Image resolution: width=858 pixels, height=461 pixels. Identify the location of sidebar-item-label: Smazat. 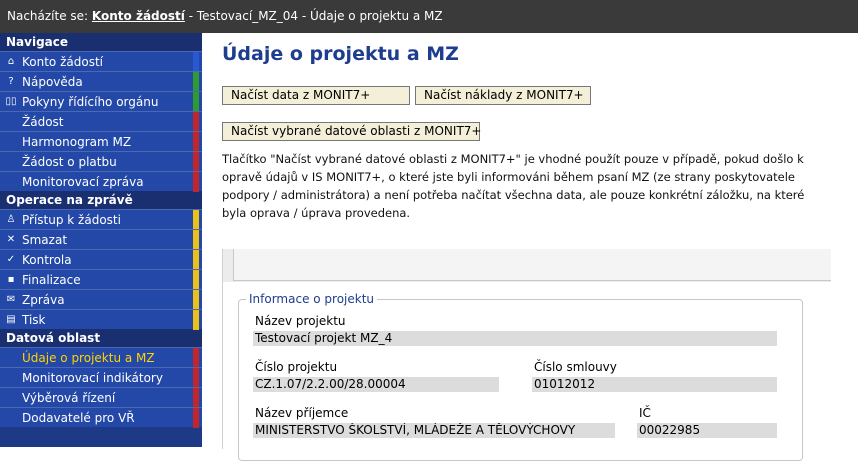
(45, 240).